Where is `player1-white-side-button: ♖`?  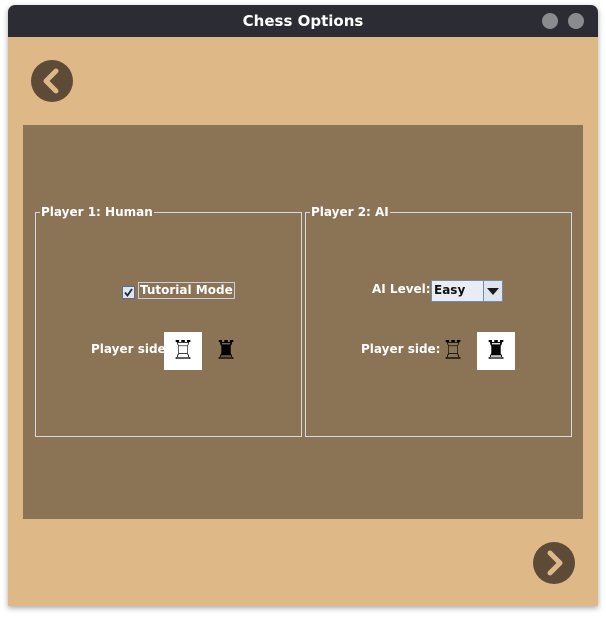 player1-white-side-button: ♖ is located at coordinates (183, 351).